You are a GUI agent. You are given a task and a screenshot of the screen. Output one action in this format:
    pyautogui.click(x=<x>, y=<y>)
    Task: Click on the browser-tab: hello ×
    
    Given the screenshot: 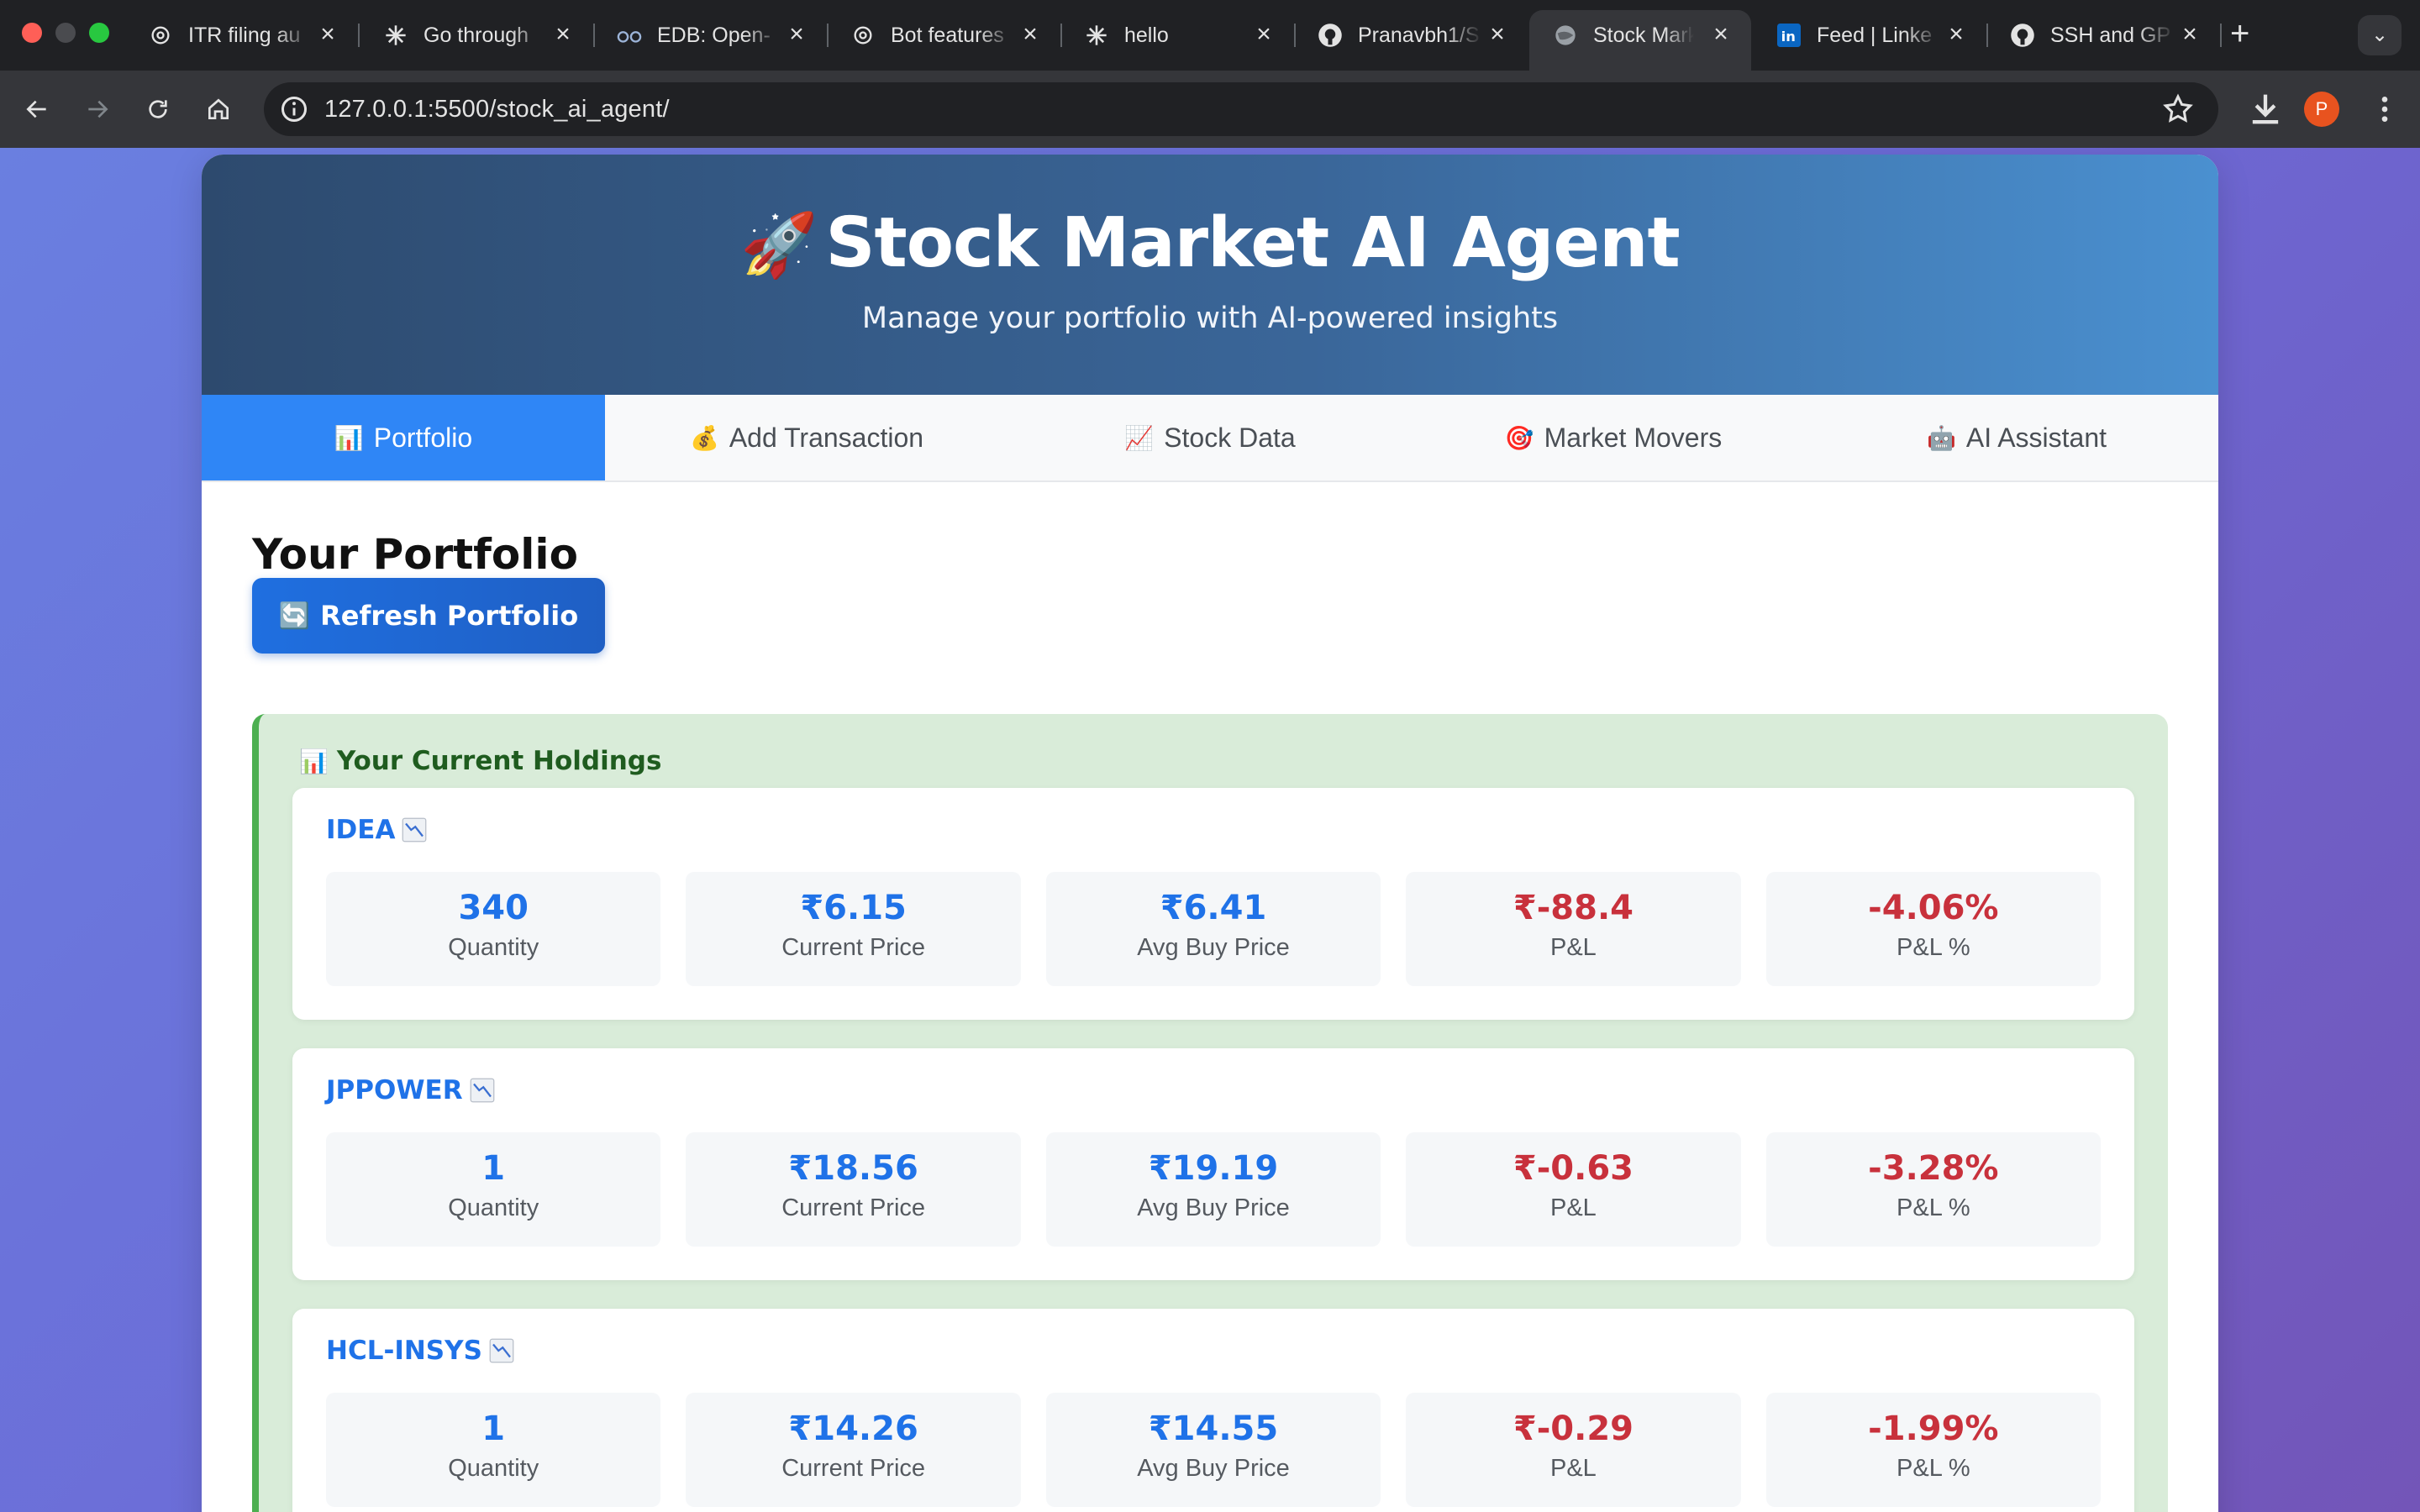 What is the action you would take?
    pyautogui.click(x=1178, y=35)
    